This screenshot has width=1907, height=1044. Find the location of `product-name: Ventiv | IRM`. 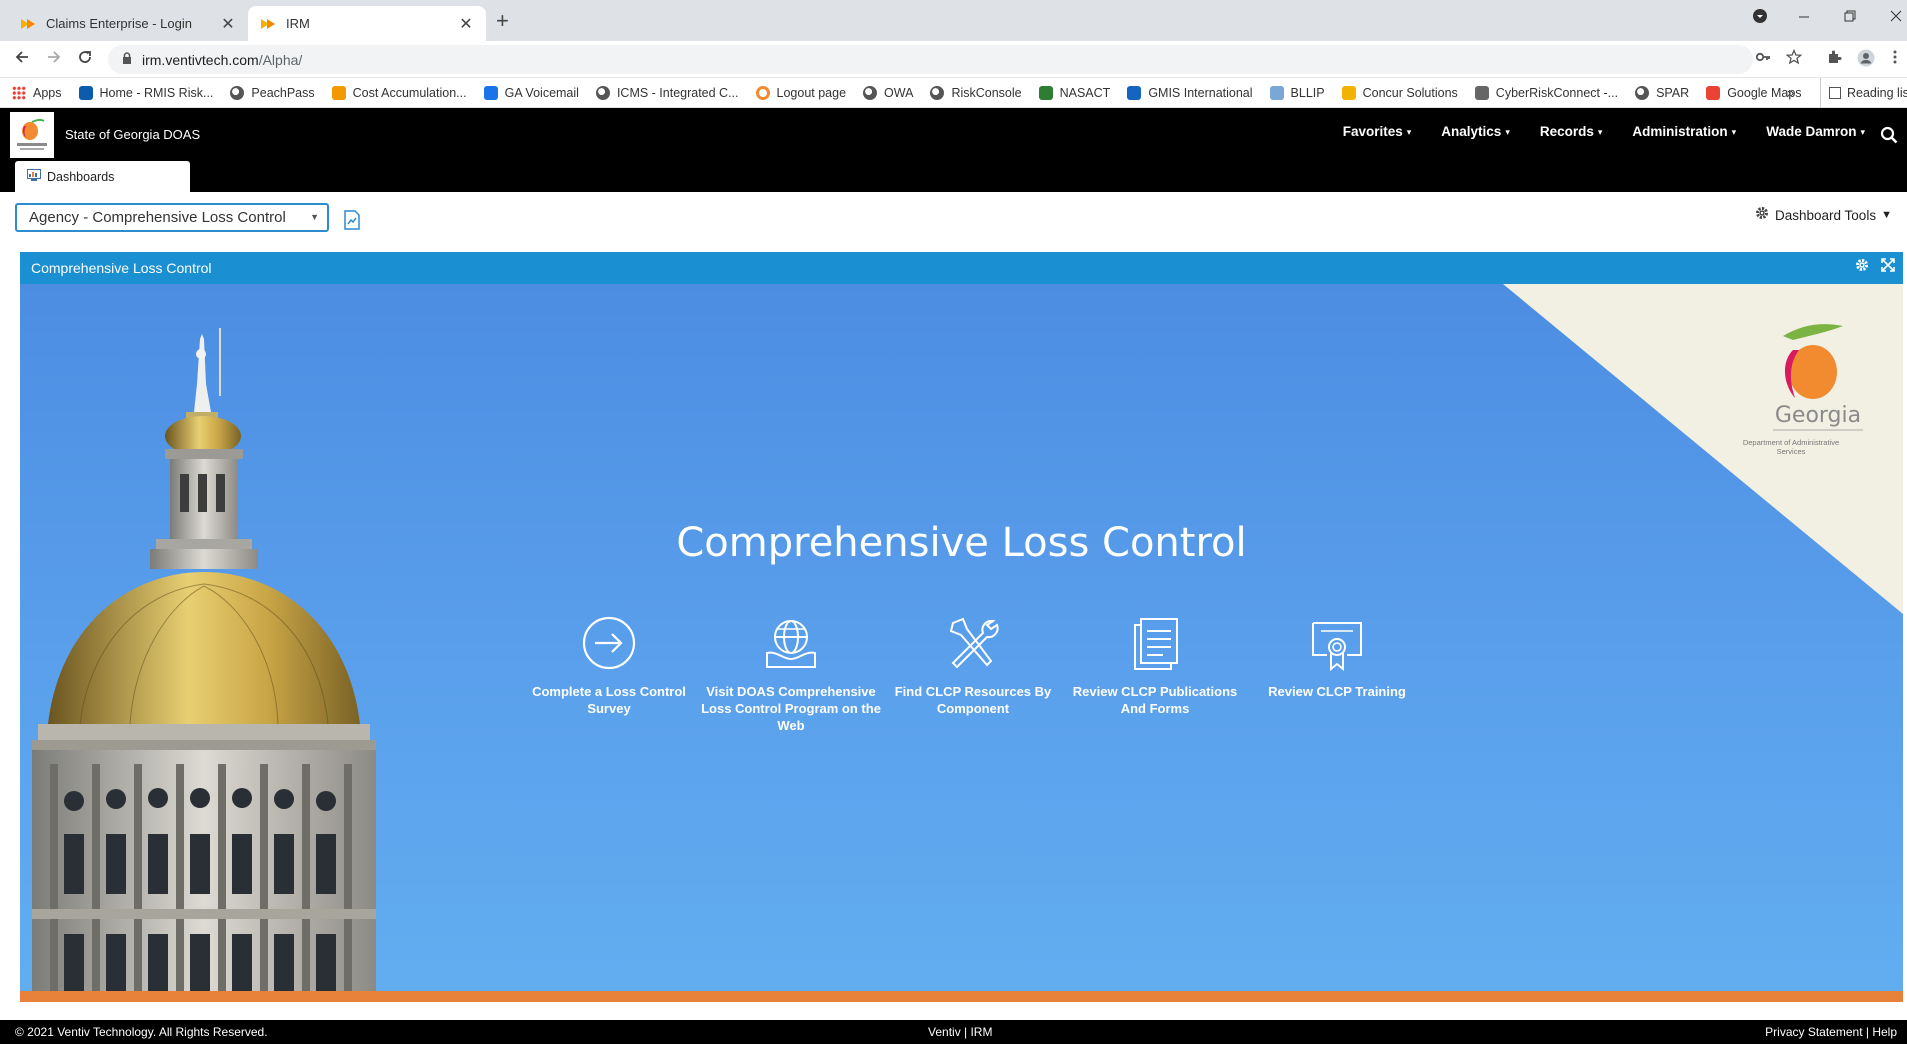

product-name: Ventiv | IRM is located at coordinates (960, 1032).